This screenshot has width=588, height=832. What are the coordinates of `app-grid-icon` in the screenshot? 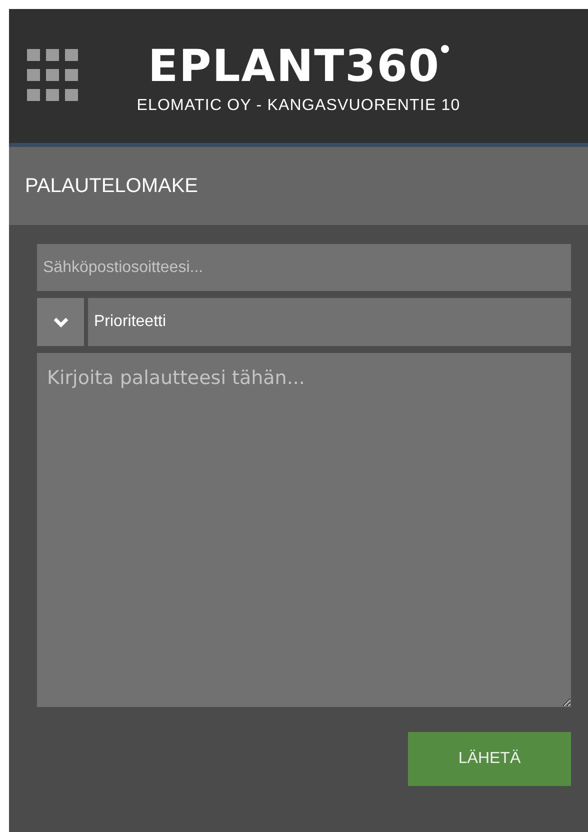 It's located at (53, 75).